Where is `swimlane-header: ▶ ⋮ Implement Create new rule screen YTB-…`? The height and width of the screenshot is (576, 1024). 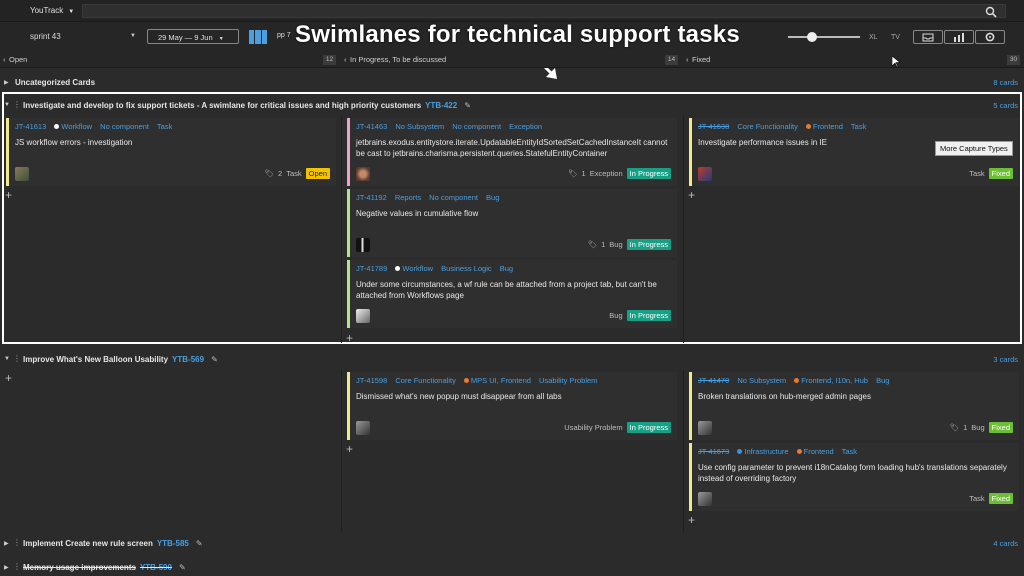 swimlane-header: ▶ ⋮ Implement Create new rule screen YTB-… is located at coordinates (512, 544).